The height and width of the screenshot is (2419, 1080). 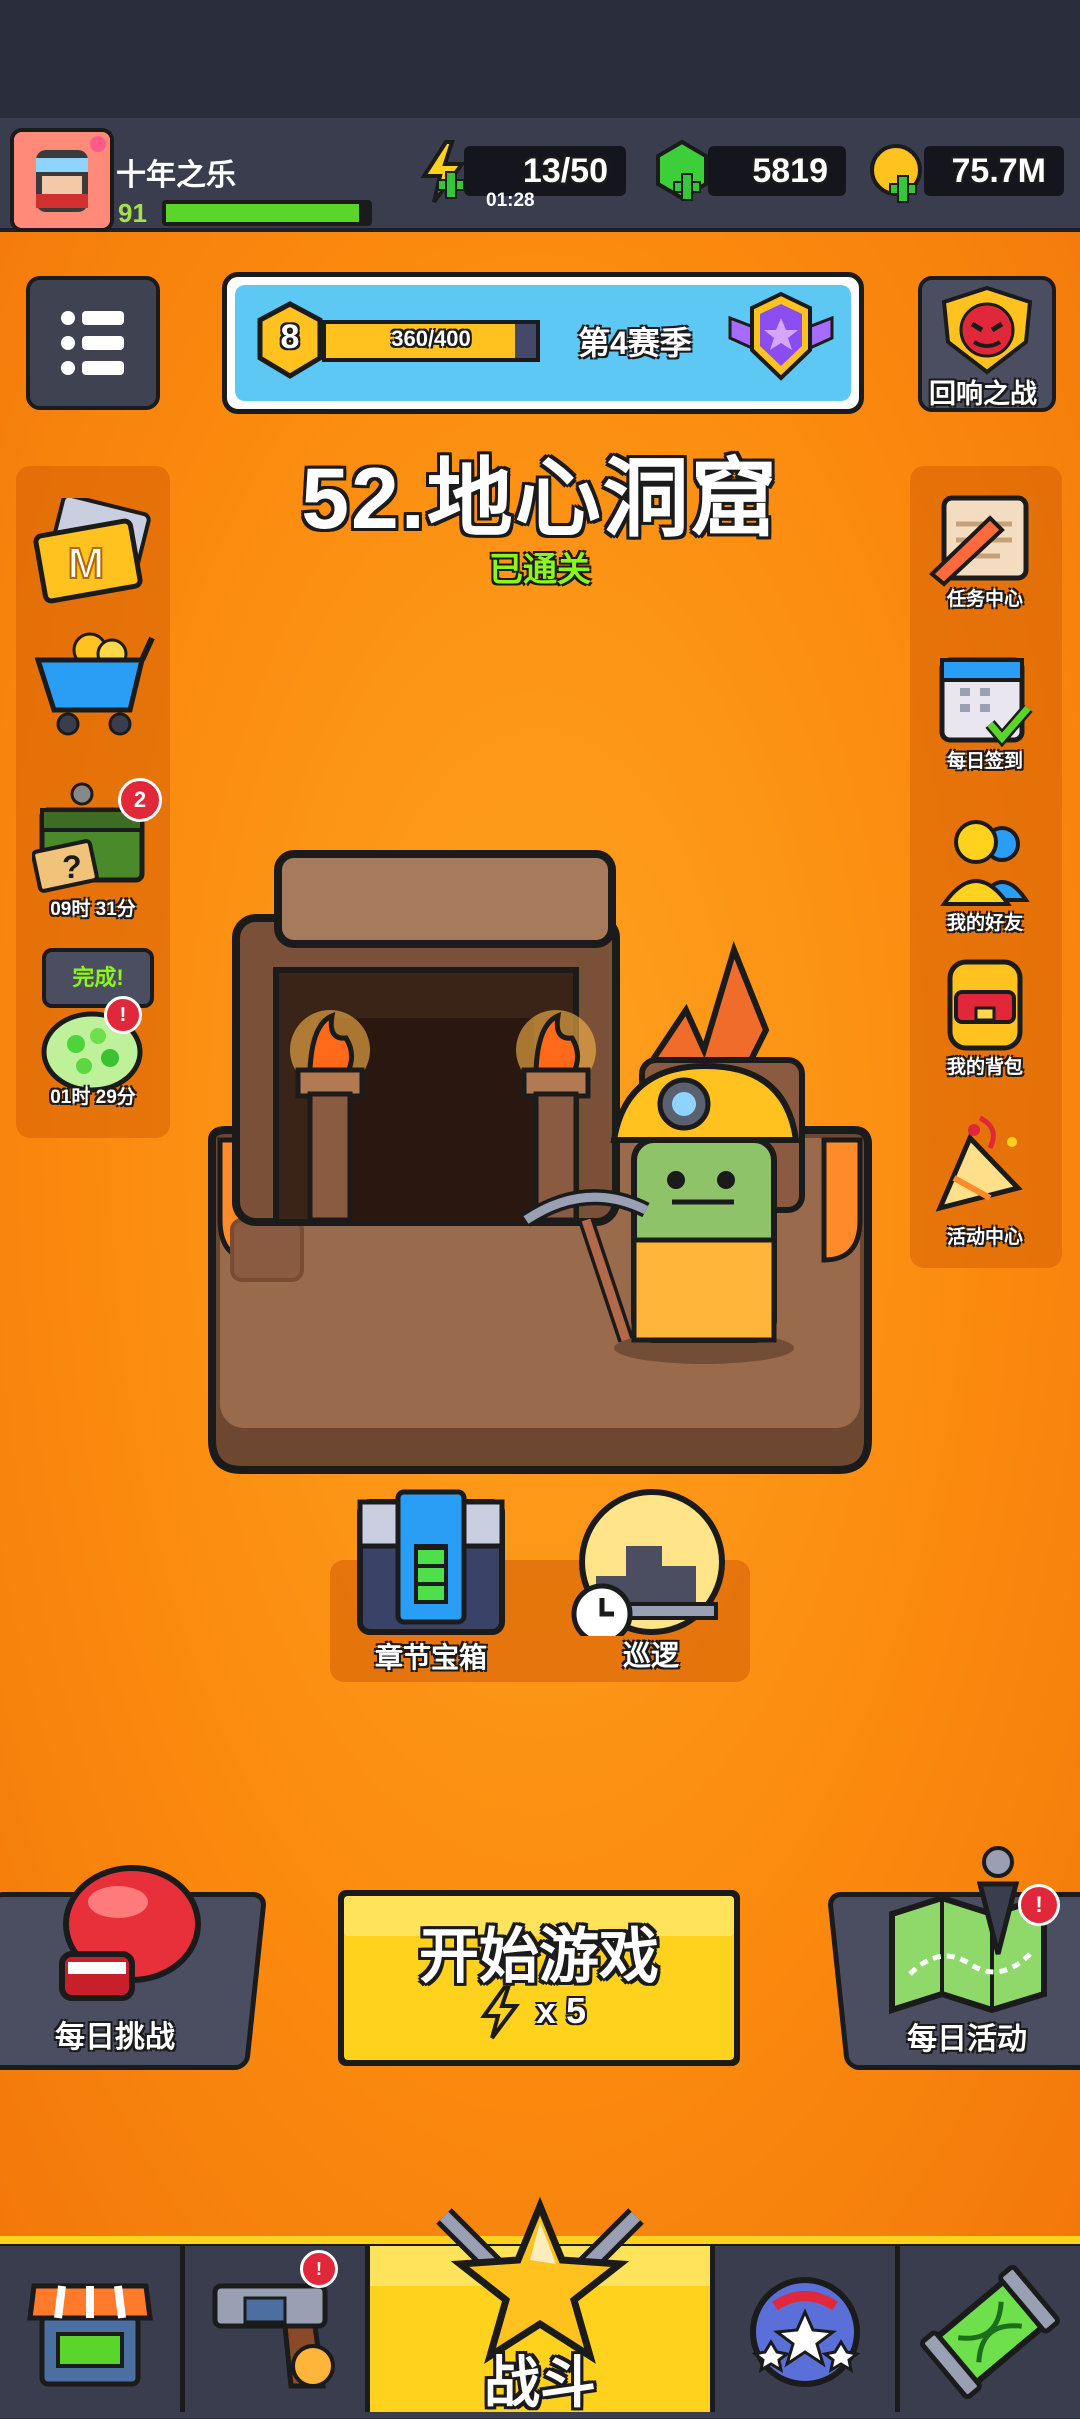 What do you see at coordinates (94, 680) in the screenshot?
I see `shop-cart-icon` at bounding box center [94, 680].